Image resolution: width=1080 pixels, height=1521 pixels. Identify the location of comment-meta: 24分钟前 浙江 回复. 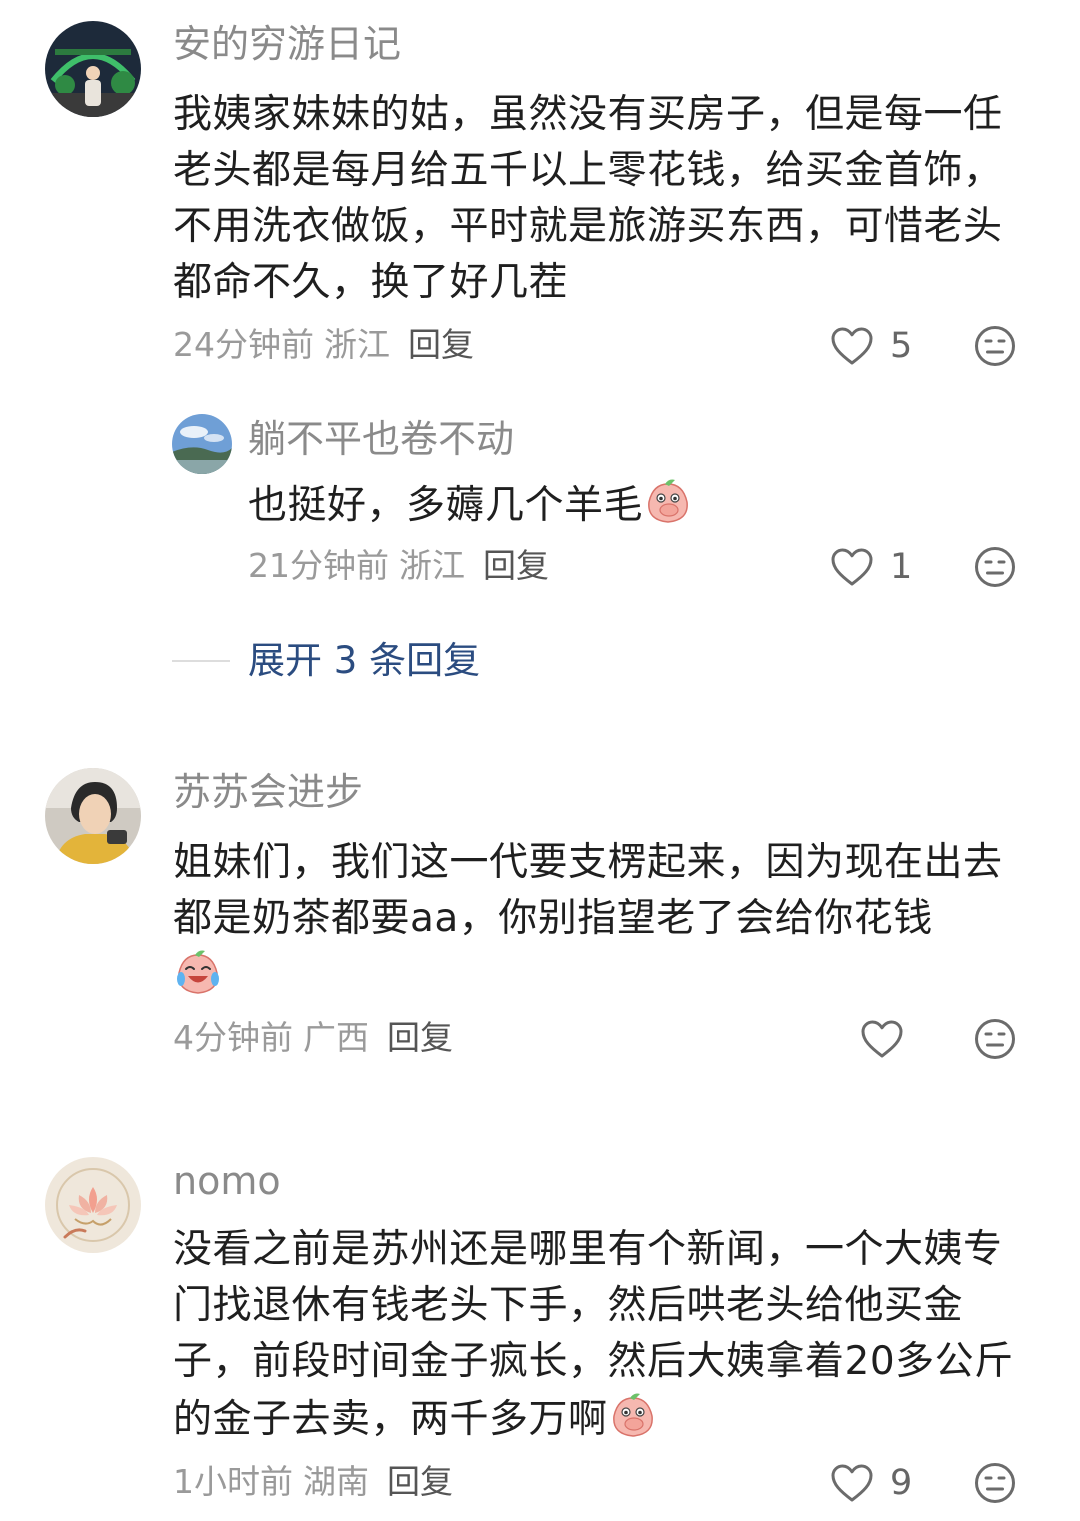
(328, 345).